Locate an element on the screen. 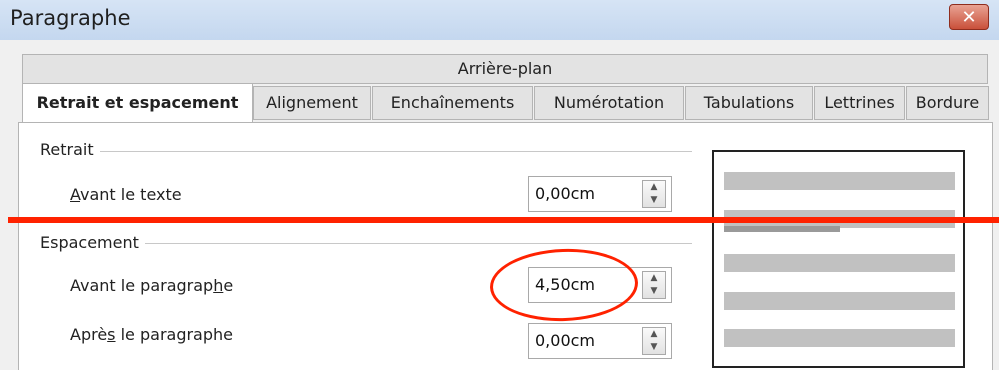 The image size is (999, 370). preview-line-short is located at coordinates (782, 229).